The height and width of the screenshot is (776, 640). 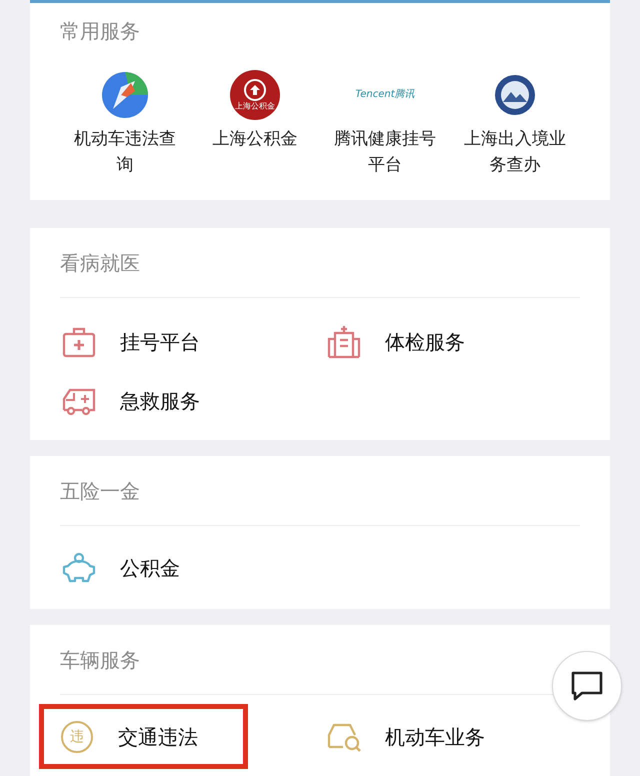 I want to click on service-item: 机动车业务, so click(x=452, y=736).